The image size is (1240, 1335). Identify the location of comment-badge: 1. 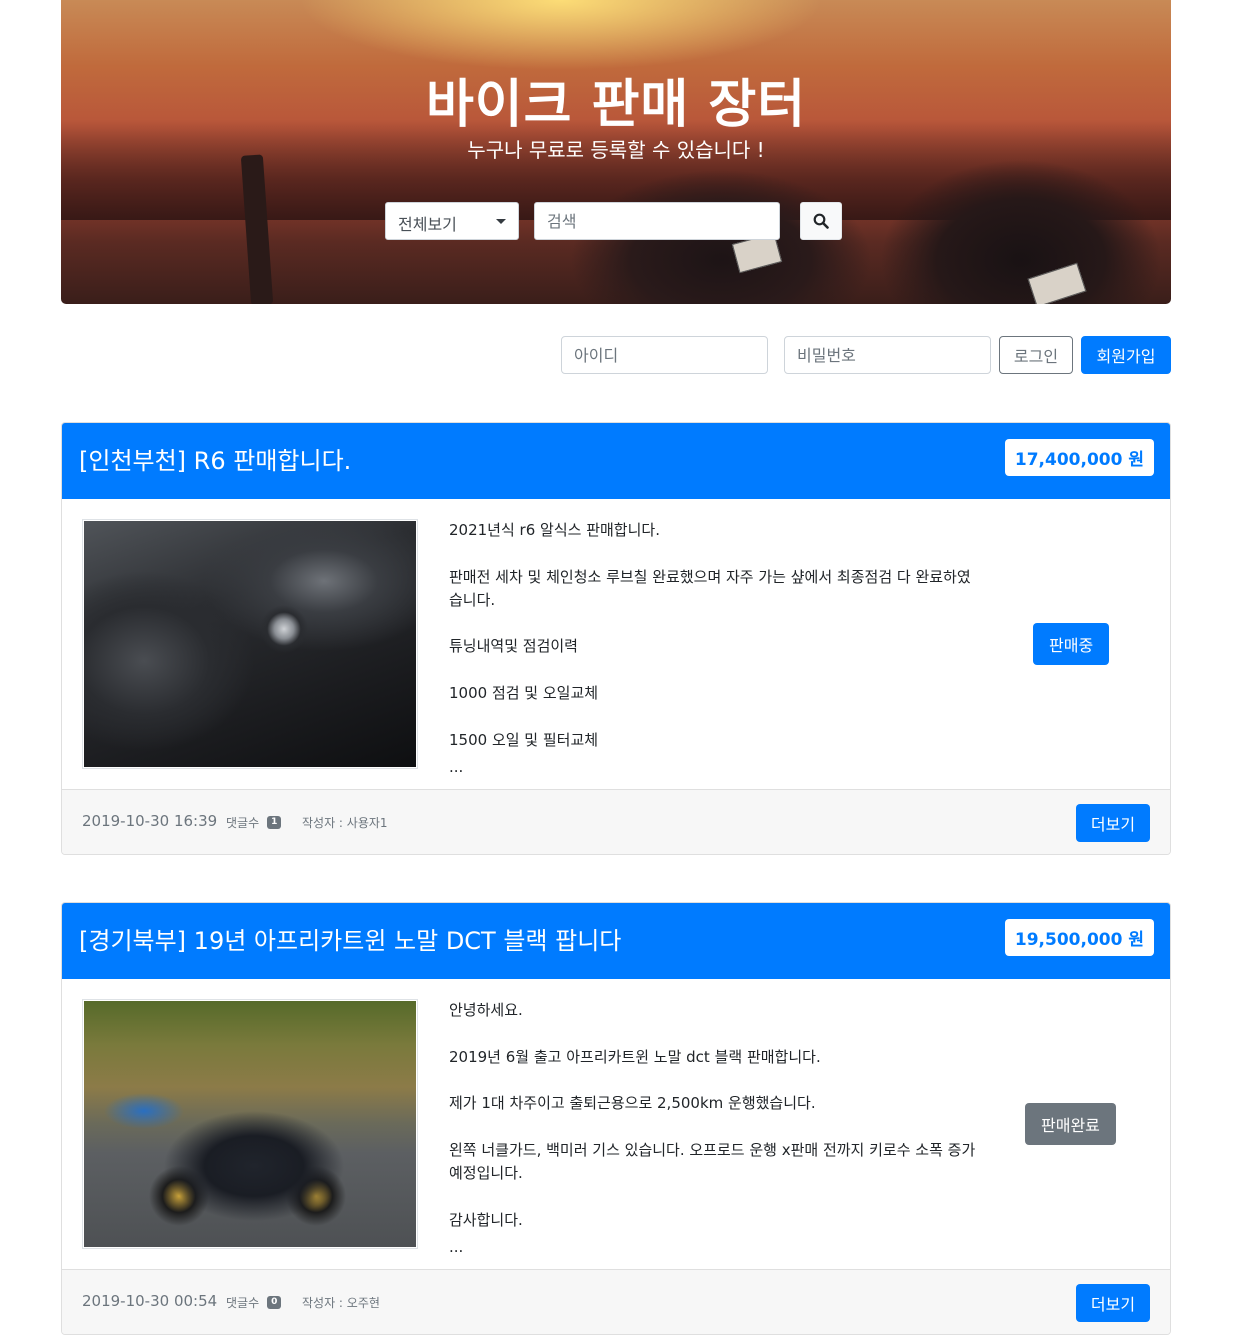
(274, 822).